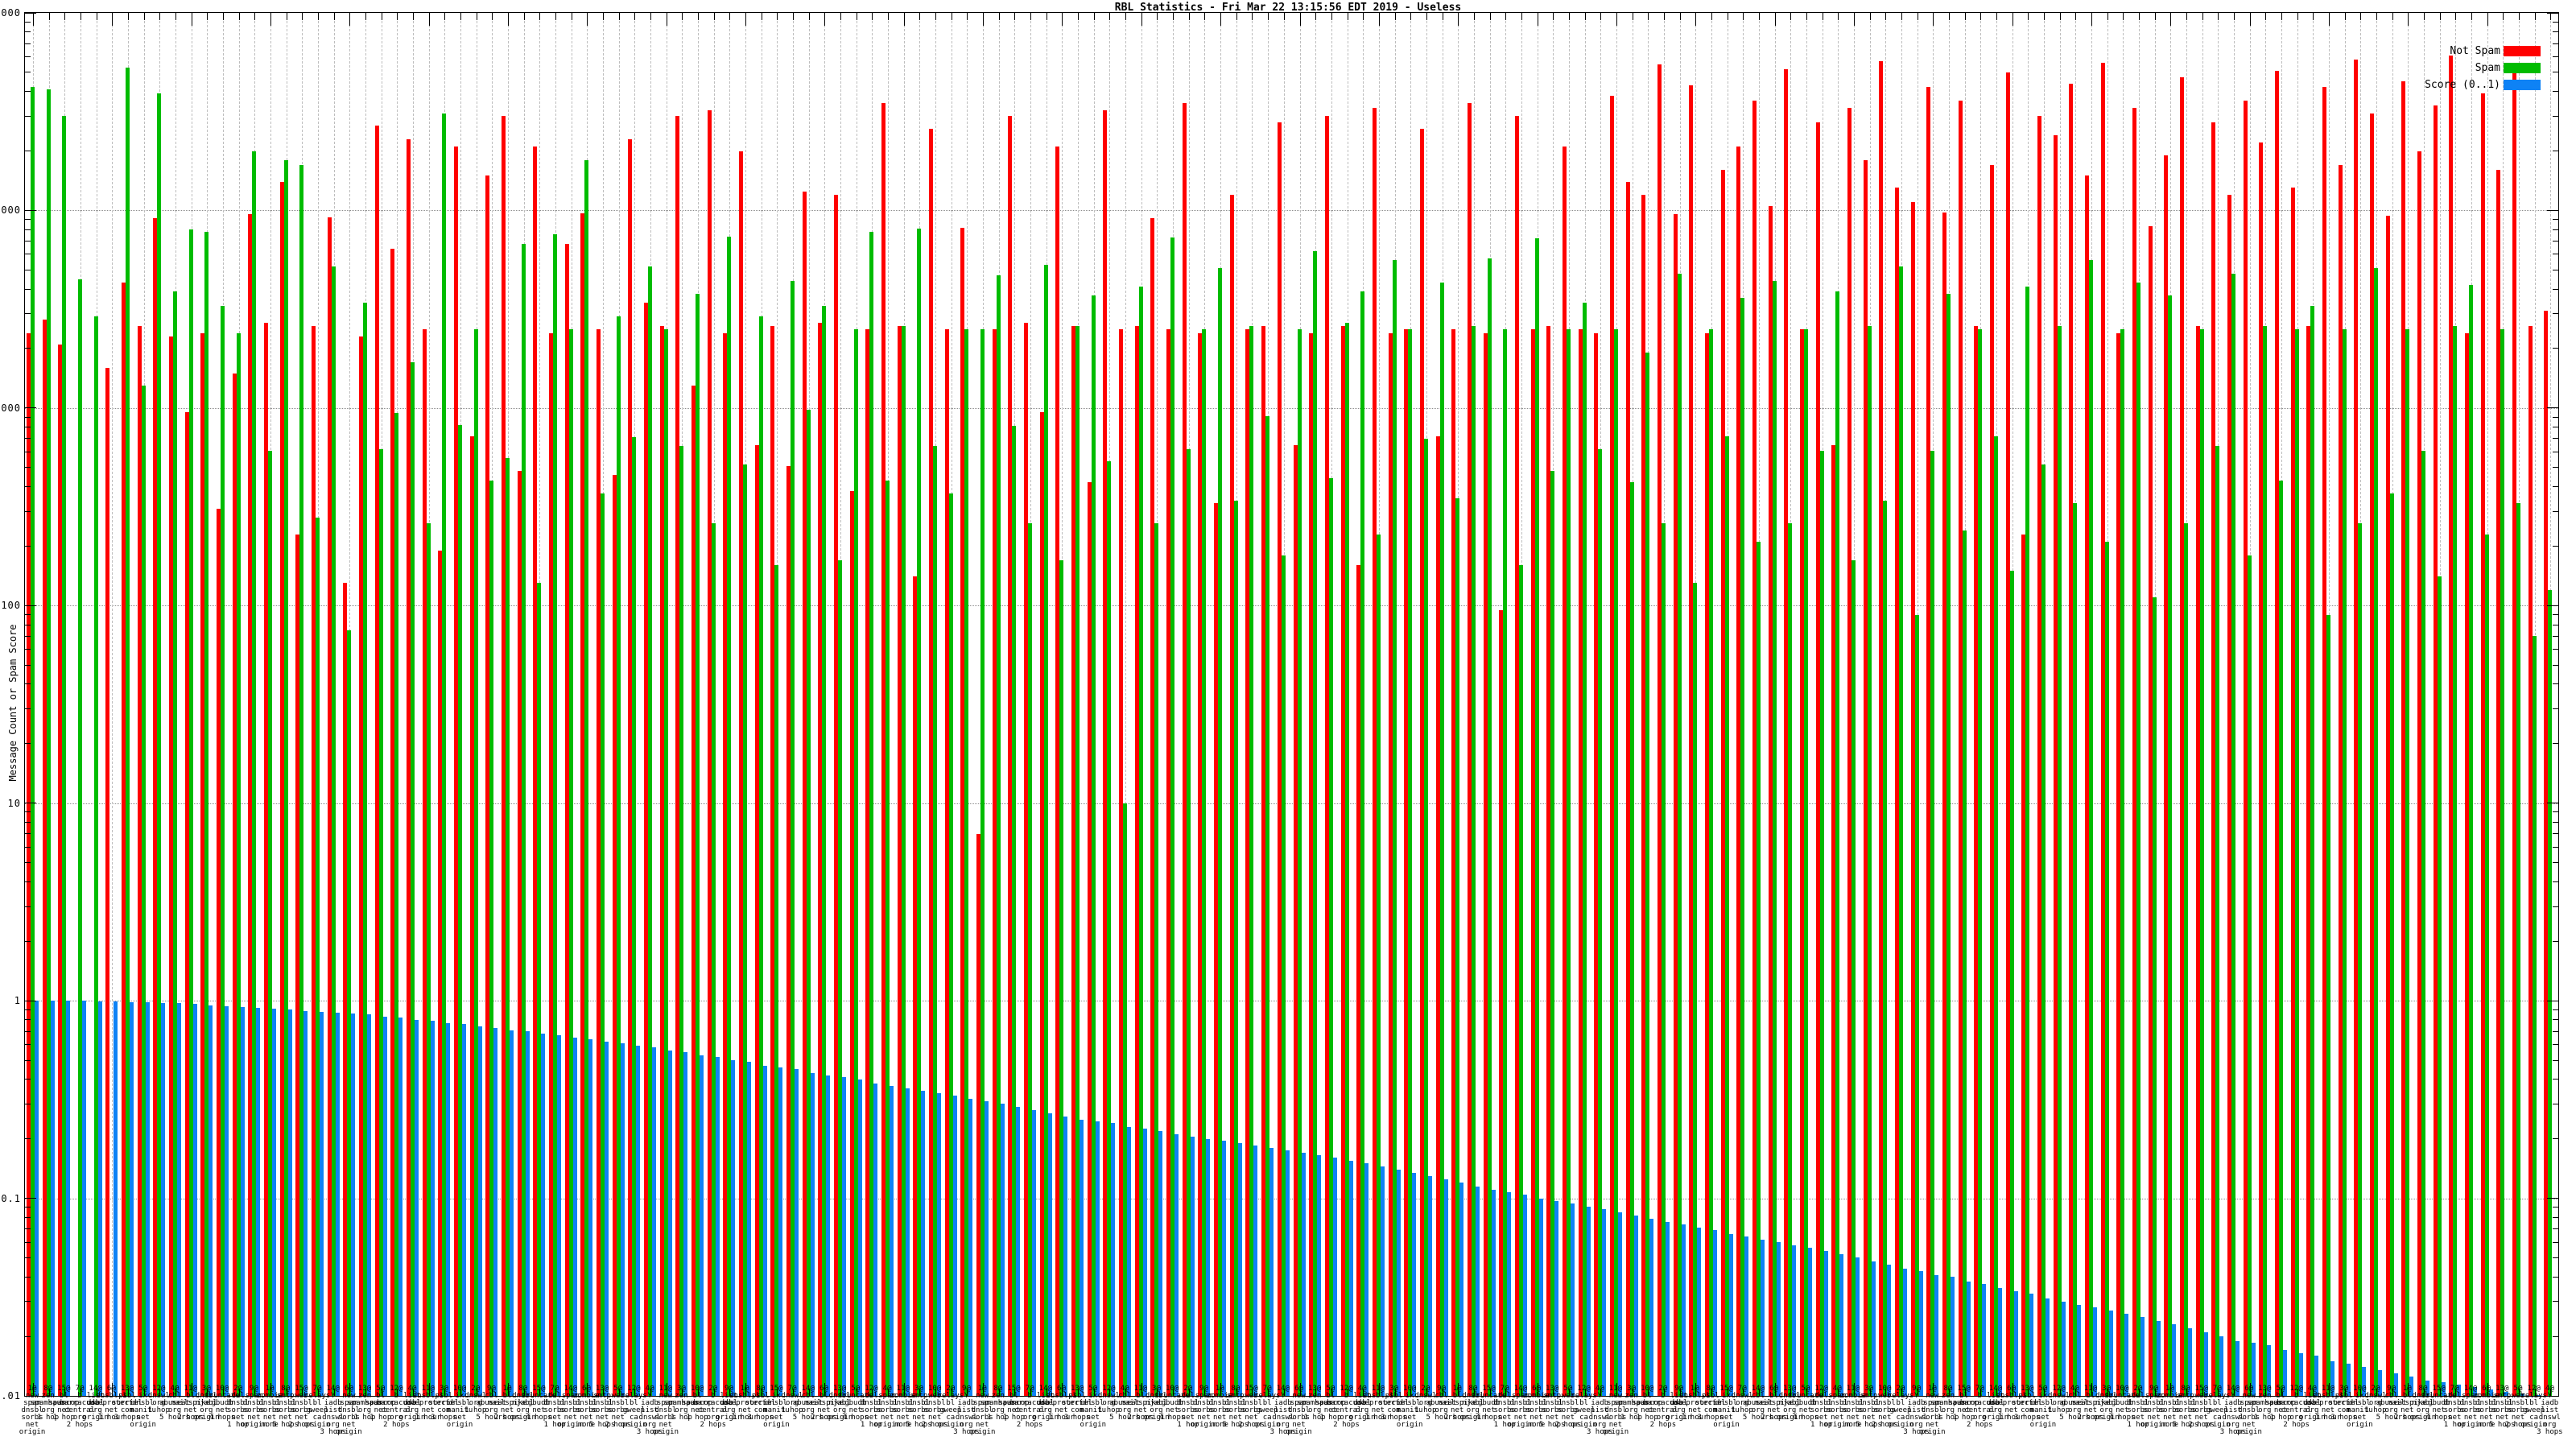 This screenshot has width=2576, height=1449. I want to click on legend-label-spam: Spam, so click(2487, 68).